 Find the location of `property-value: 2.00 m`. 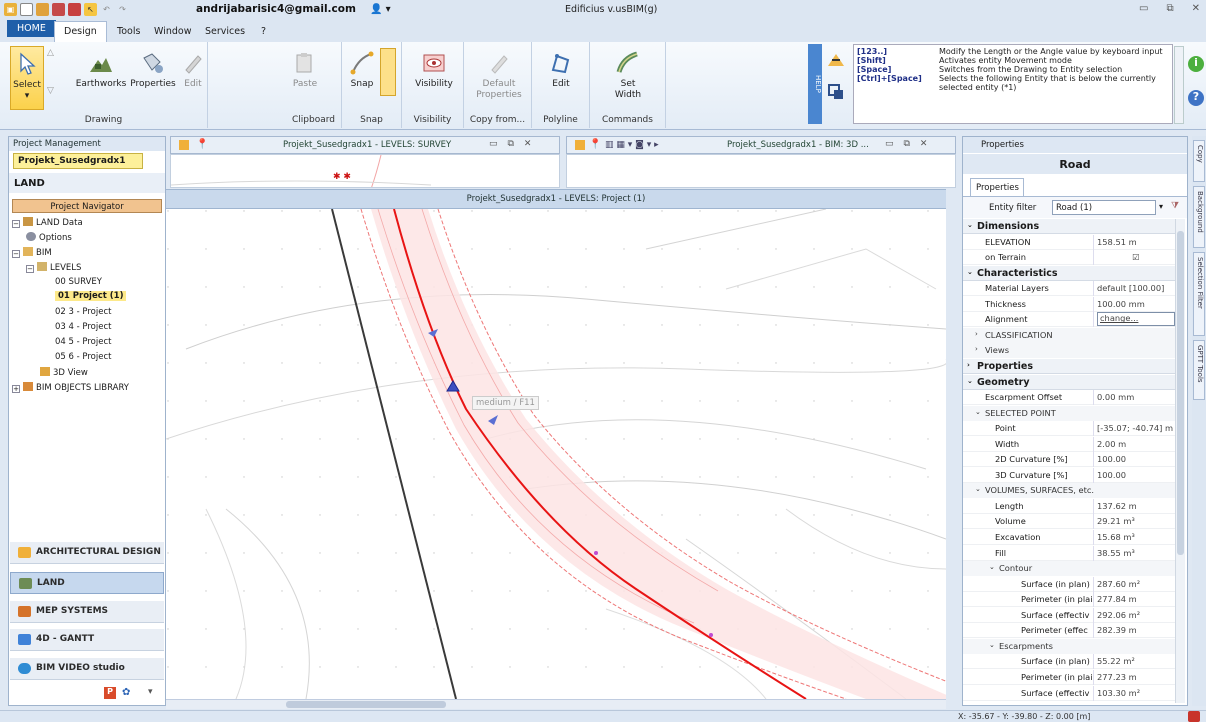

property-value: 2.00 m is located at coordinates (1136, 444).